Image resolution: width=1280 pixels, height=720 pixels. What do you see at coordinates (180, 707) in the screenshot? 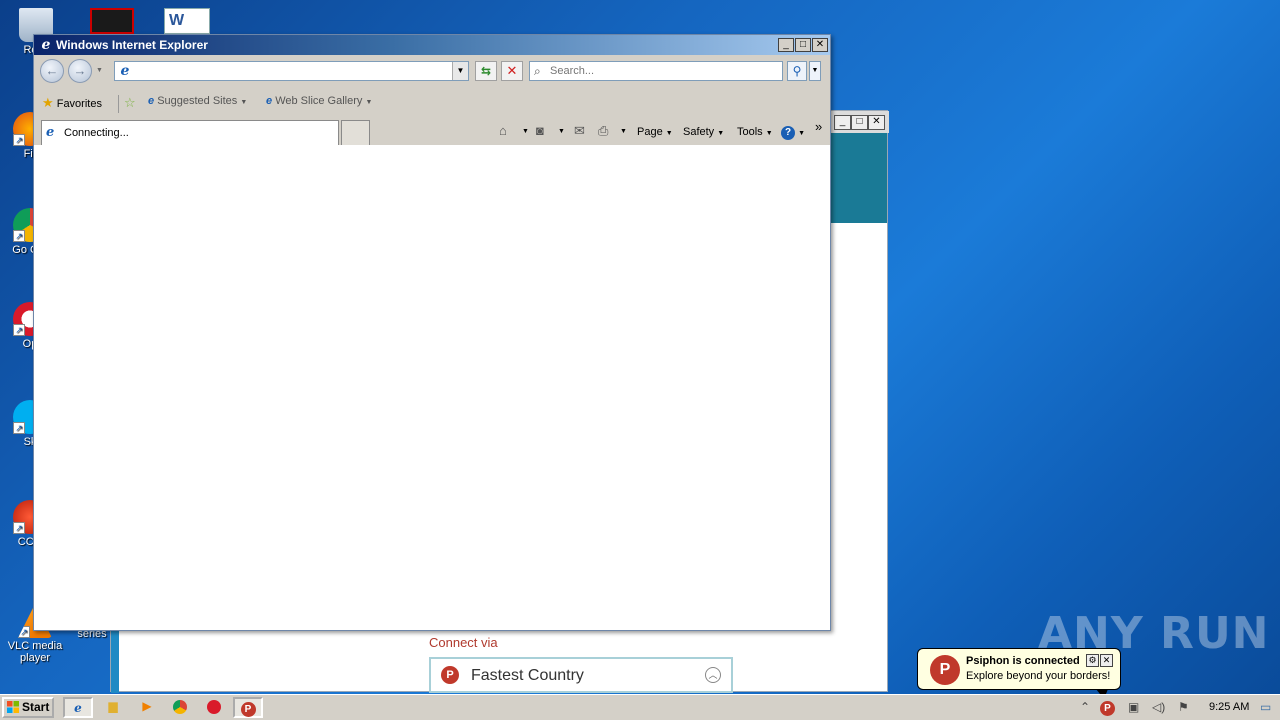
I see `taskbar-chrome-button` at bounding box center [180, 707].